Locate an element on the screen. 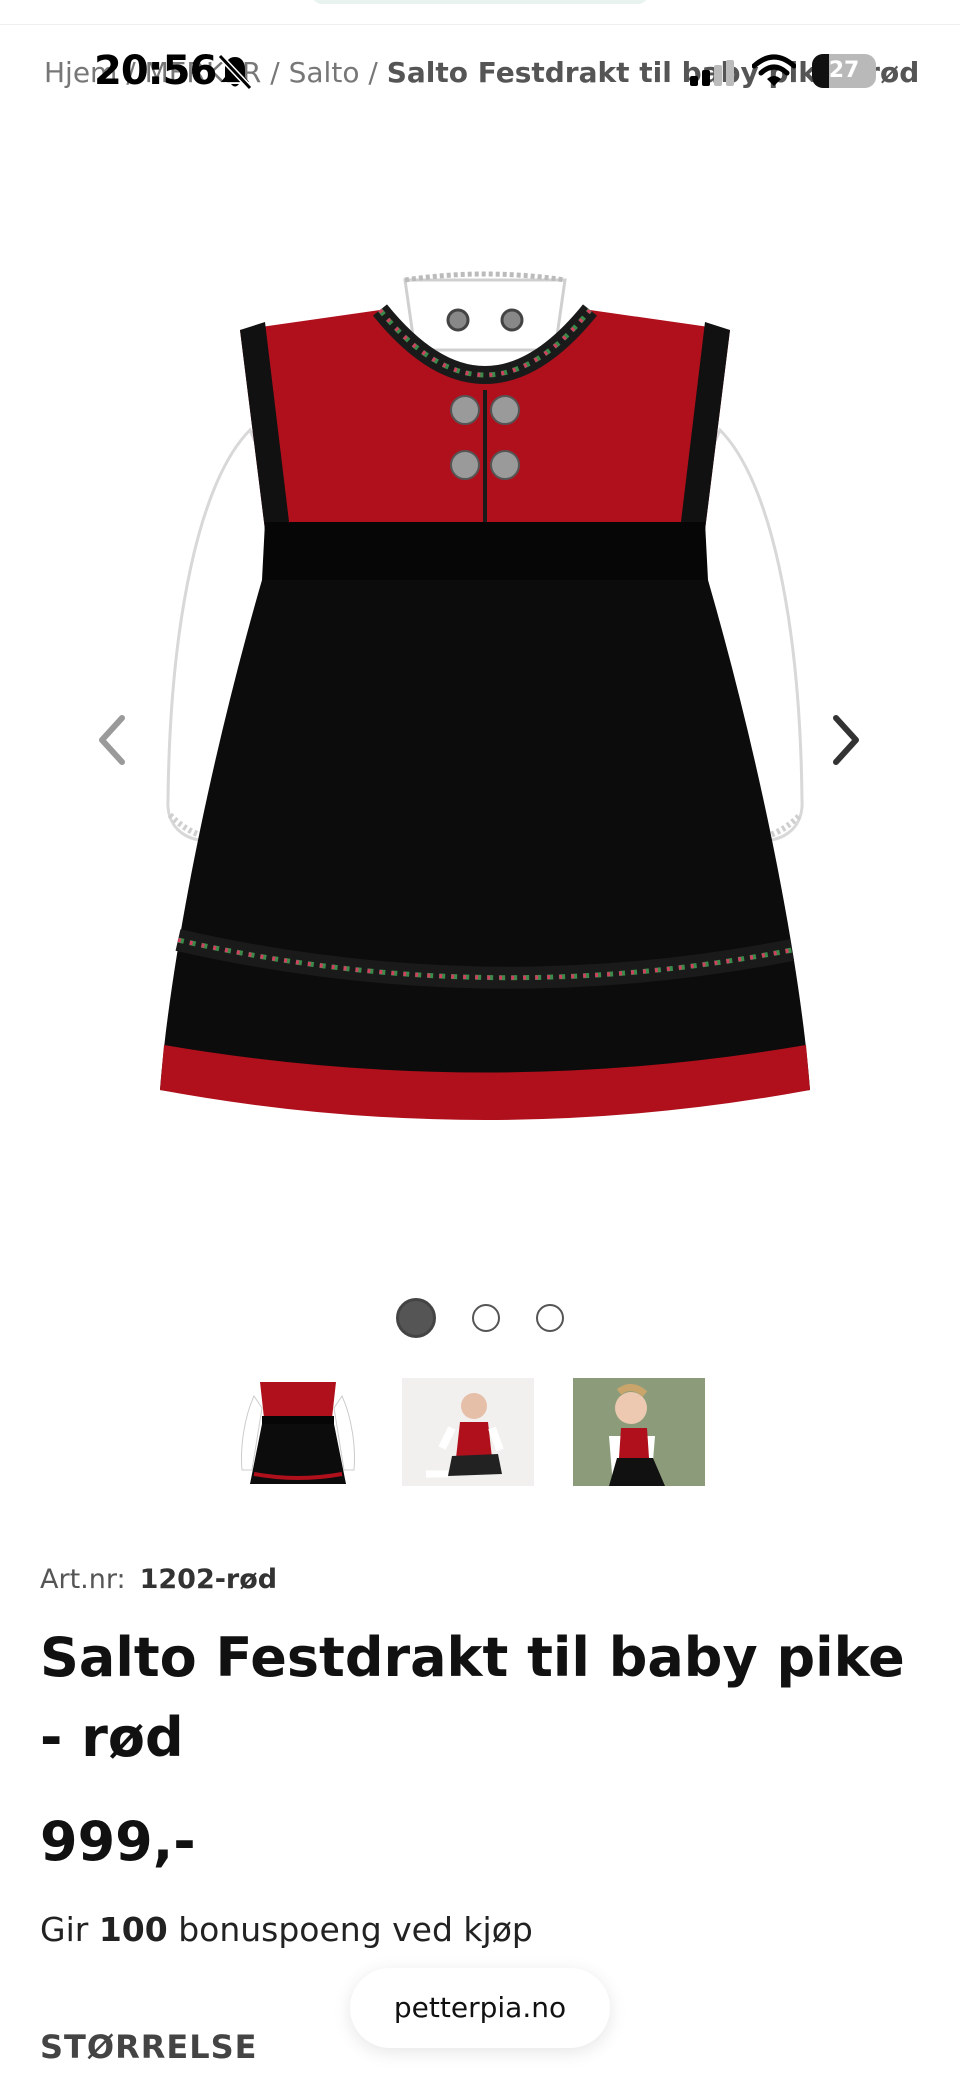 Image resolution: width=960 pixels, height=2081 pixels. wifi-icon is located at coordinates (774, 70).